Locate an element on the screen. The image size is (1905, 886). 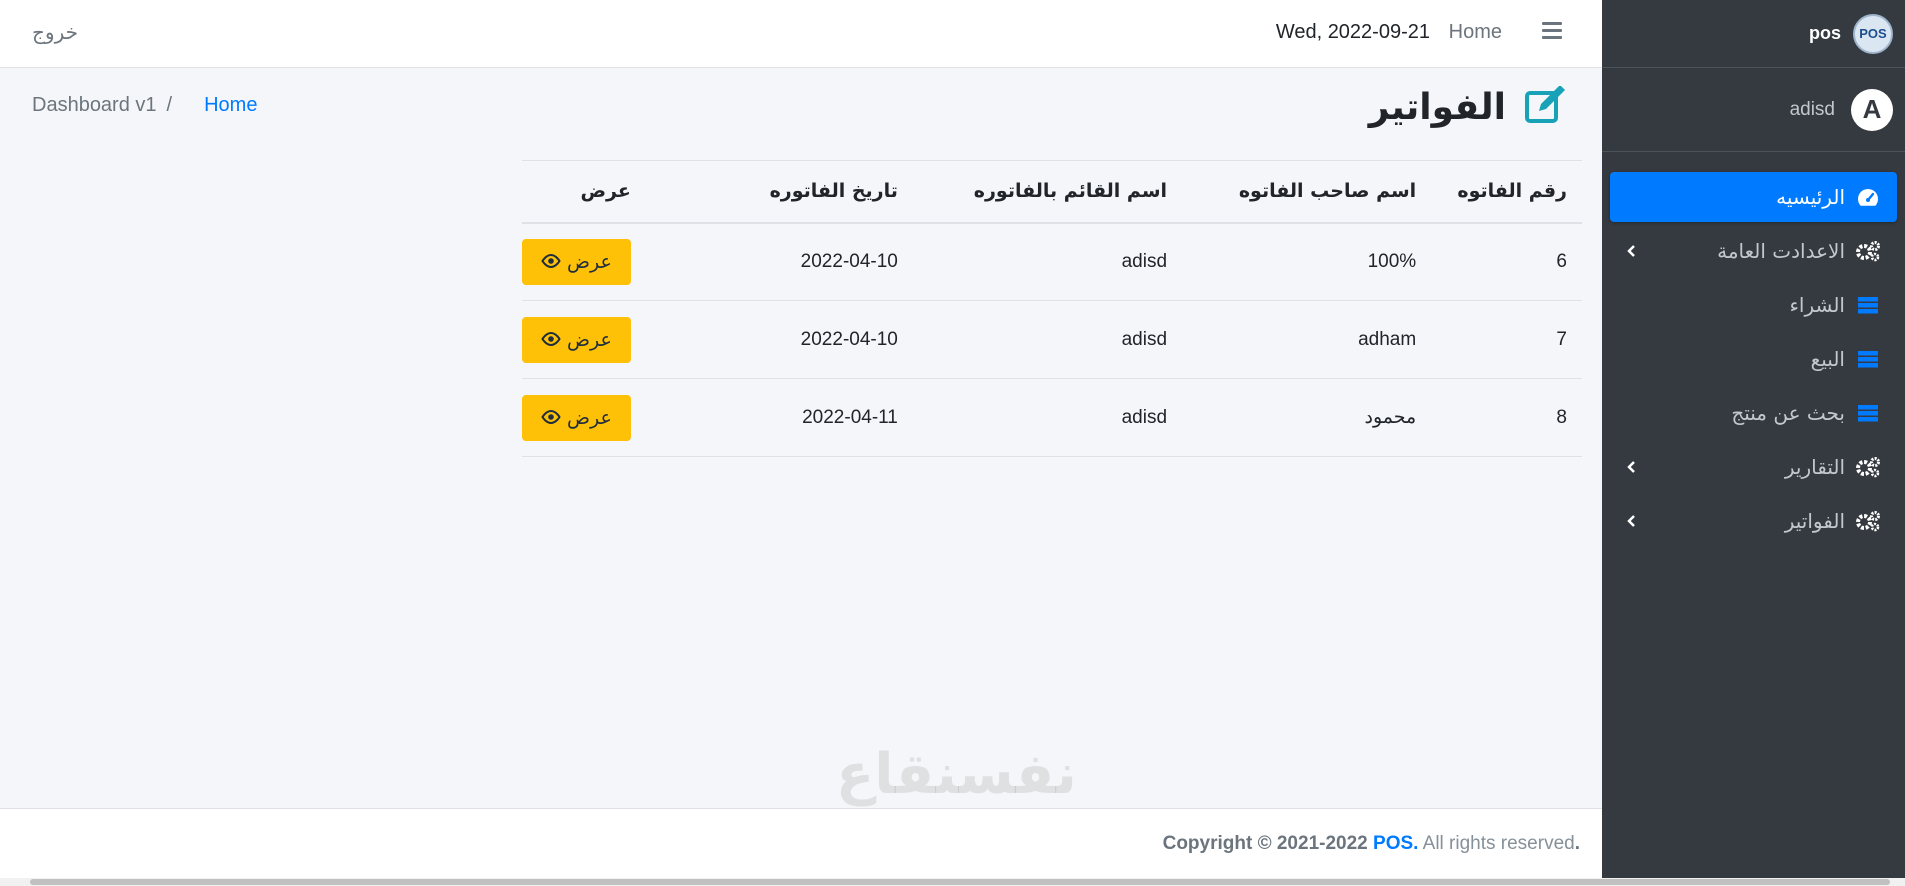
cell-owner: 100% is located at coordinates (1307, 261).